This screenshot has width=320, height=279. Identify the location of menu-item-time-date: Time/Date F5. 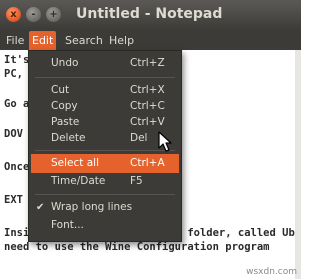
(105, 181).